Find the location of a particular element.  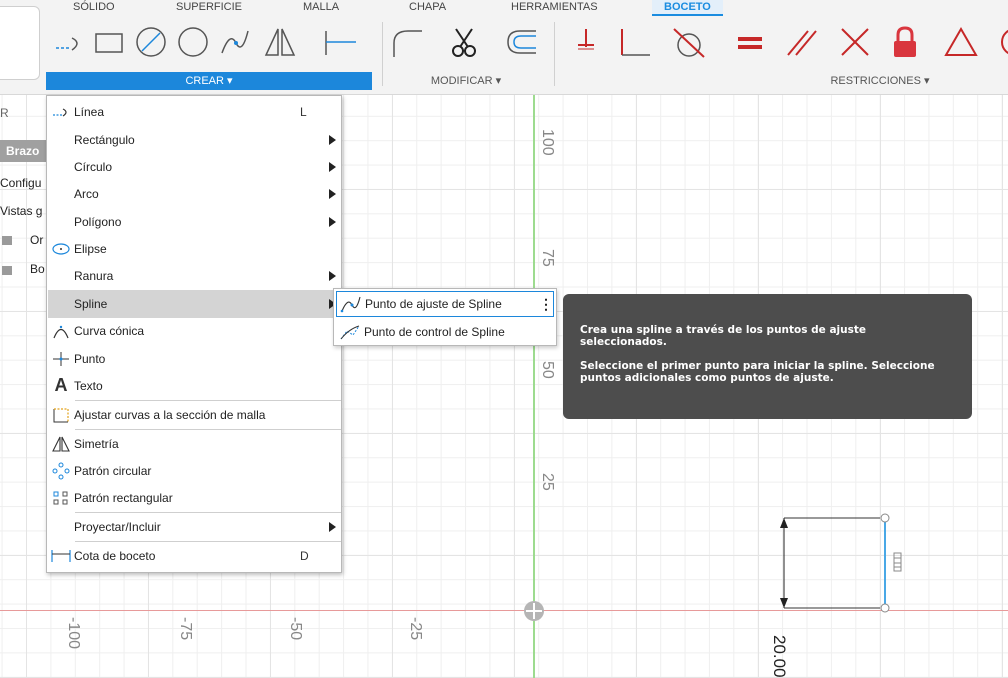

search-fragment: R is located at coordinates (4, 113).